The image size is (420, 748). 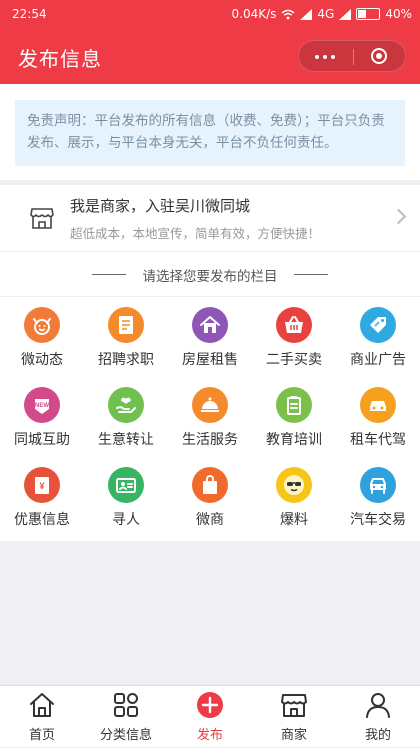 What do you see at coordinates (254, 14) in the screenshot?
I see `network-speed: 0.04K/s` at bounding box center [254, 14].